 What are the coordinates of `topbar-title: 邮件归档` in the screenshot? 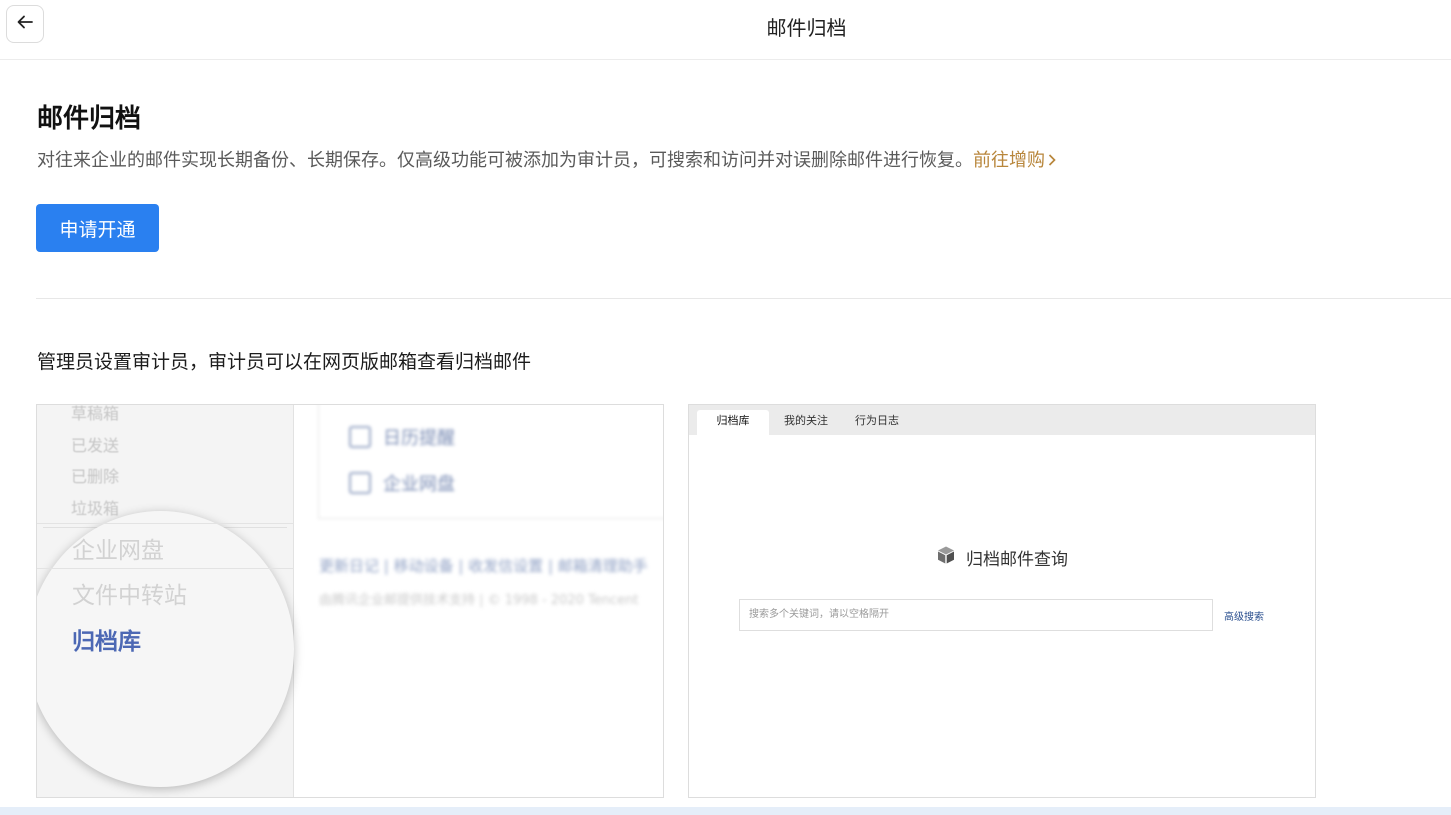 It's located at (806, 28).